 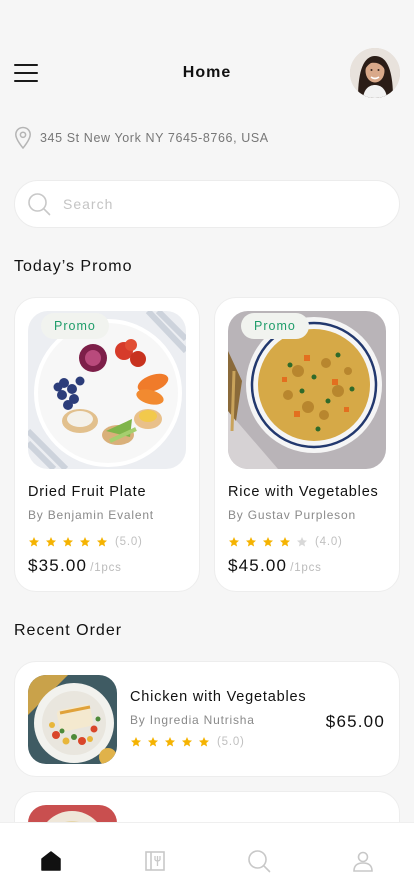 What do you see at coordinates (375, 73) in the screenshot?
I see `user-avatar` at bounding box center [375, 73].